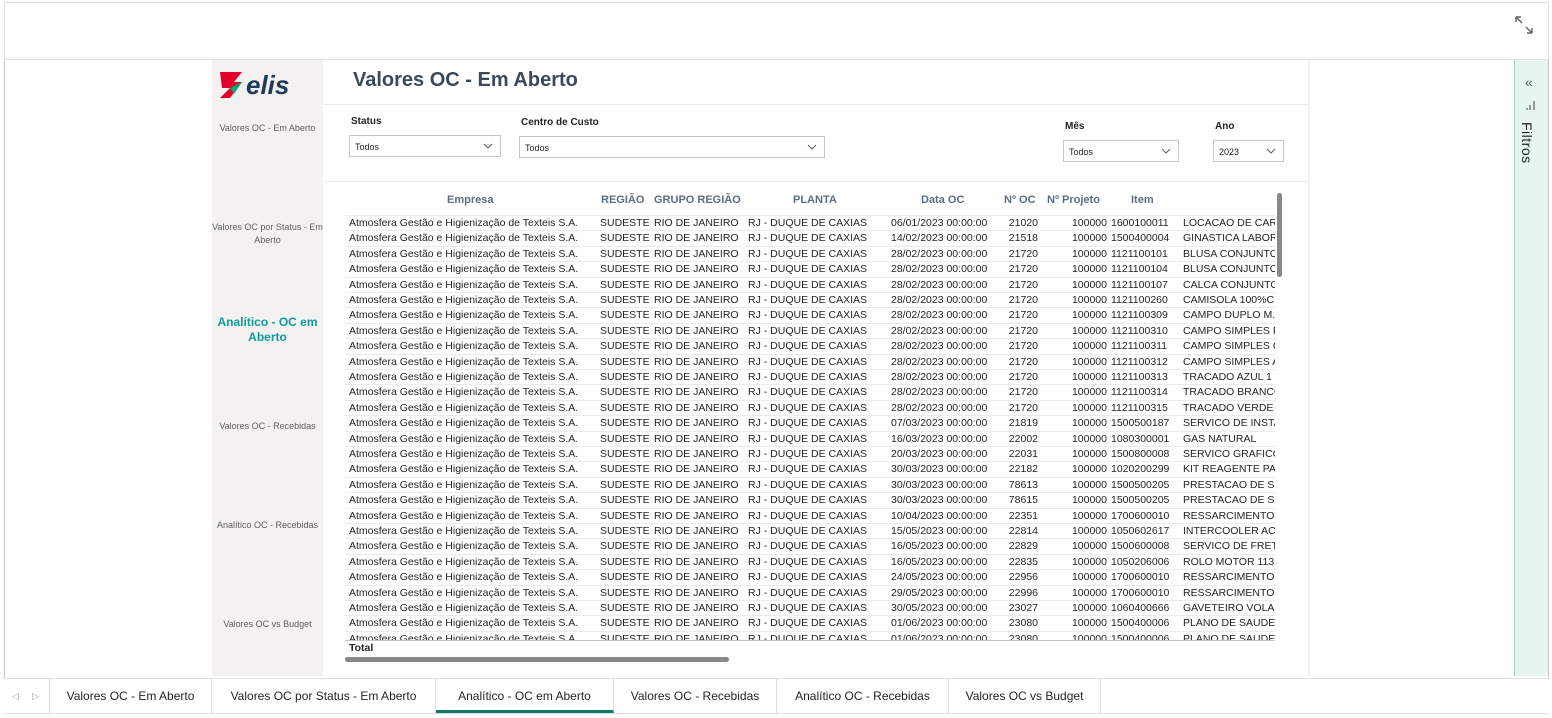 The width and height of the screenshot is (1552, 718). I want to click on total-divider, so click(810, 640).